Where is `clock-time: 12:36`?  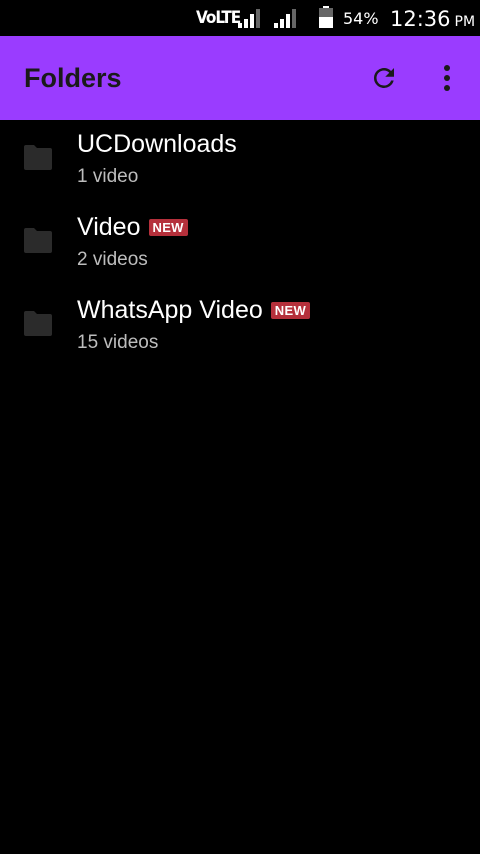 clock-time: 12:36 is located at coordinates (420, 19).